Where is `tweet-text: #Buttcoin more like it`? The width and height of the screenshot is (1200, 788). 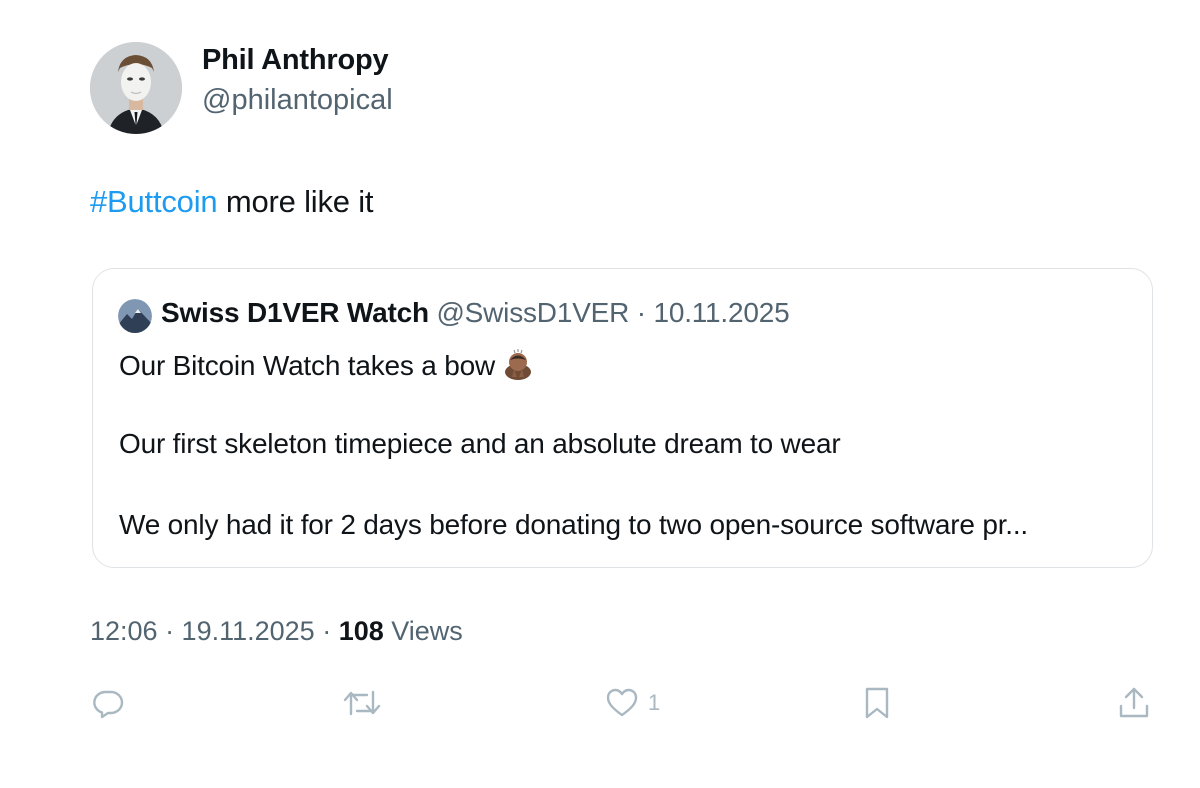
tweet-text: #Buttcoin more like it is located at coordinates (232, 202).